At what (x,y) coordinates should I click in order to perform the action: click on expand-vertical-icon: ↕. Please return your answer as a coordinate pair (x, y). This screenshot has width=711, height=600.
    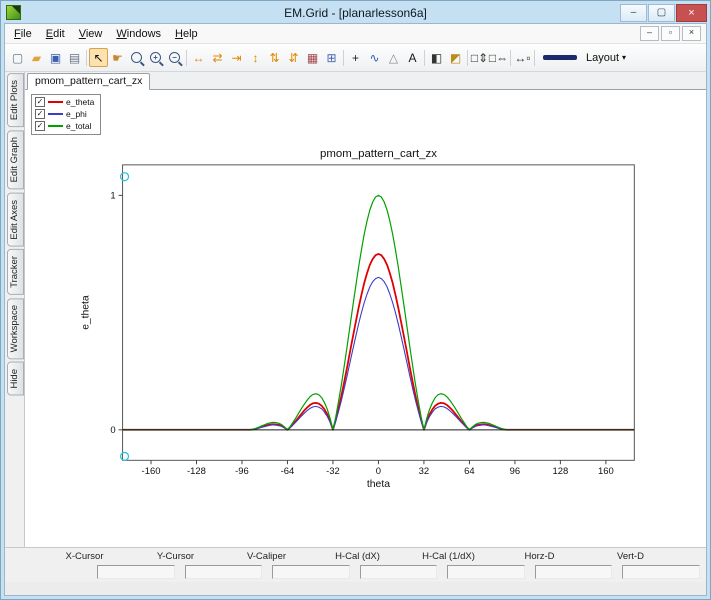
    Looking at the image, I should click on (255, 57).